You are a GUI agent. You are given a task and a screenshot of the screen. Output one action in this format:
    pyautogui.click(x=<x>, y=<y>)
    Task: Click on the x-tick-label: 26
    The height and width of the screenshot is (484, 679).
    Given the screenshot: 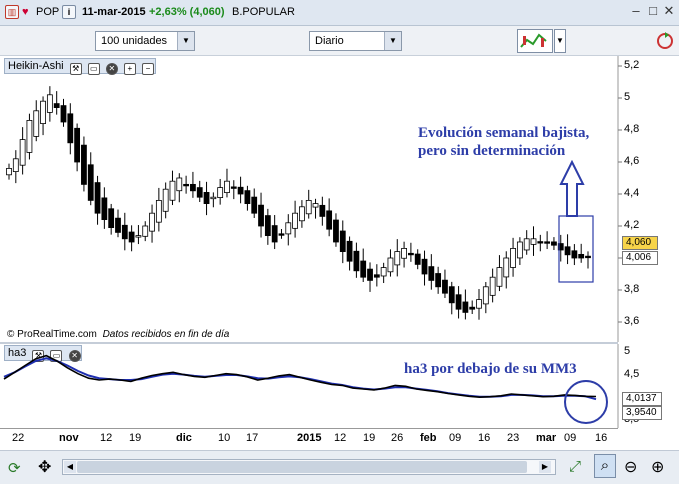 What is the action you would take?
    pyautogui.click(x=397, y=438)
    